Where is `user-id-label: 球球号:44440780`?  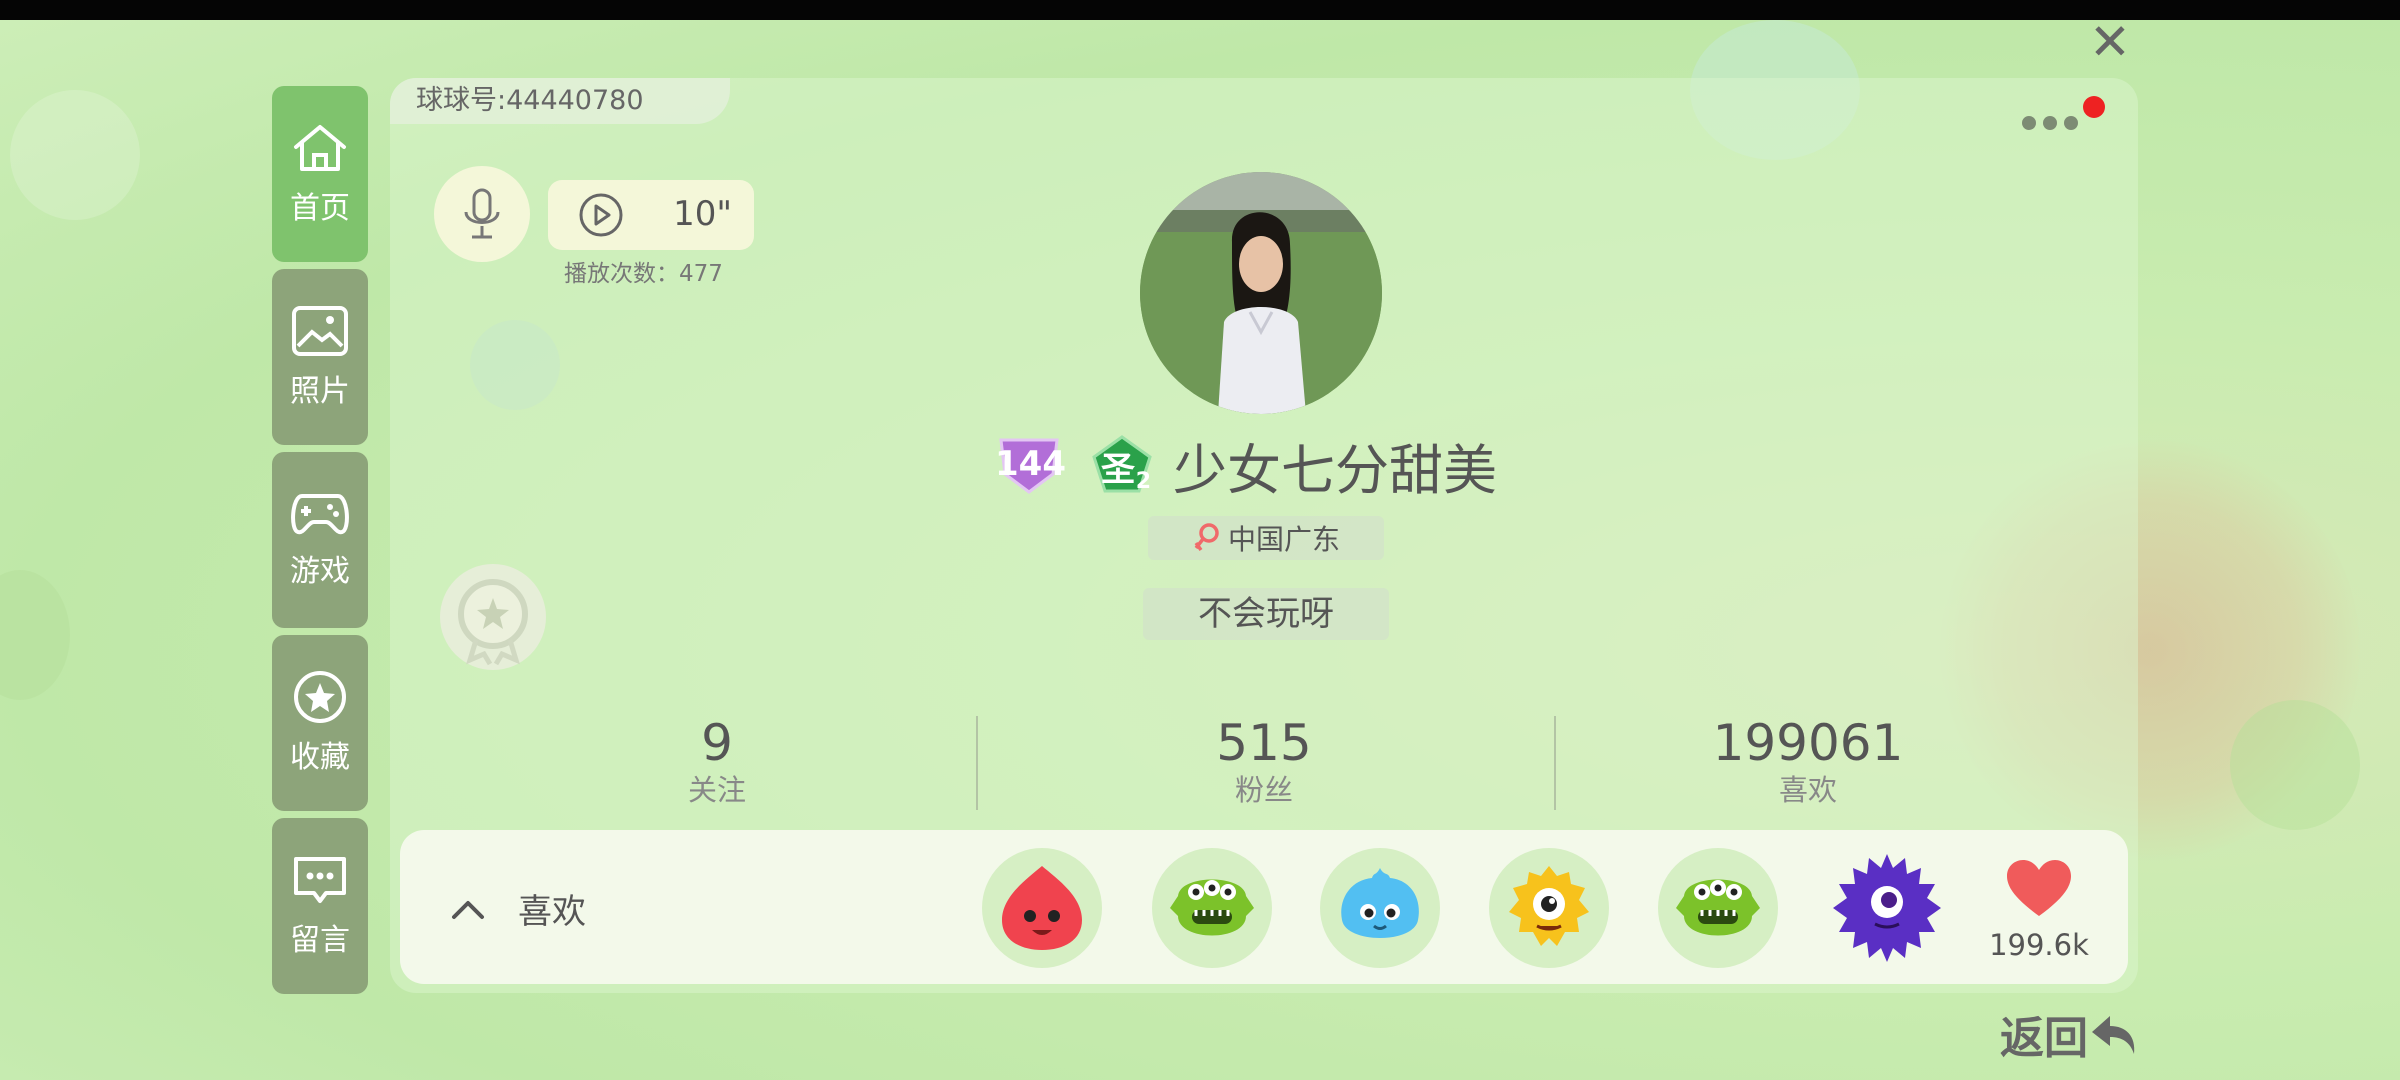 user-id-label: 球球号:44440780 is located at coordinates (560, 101).